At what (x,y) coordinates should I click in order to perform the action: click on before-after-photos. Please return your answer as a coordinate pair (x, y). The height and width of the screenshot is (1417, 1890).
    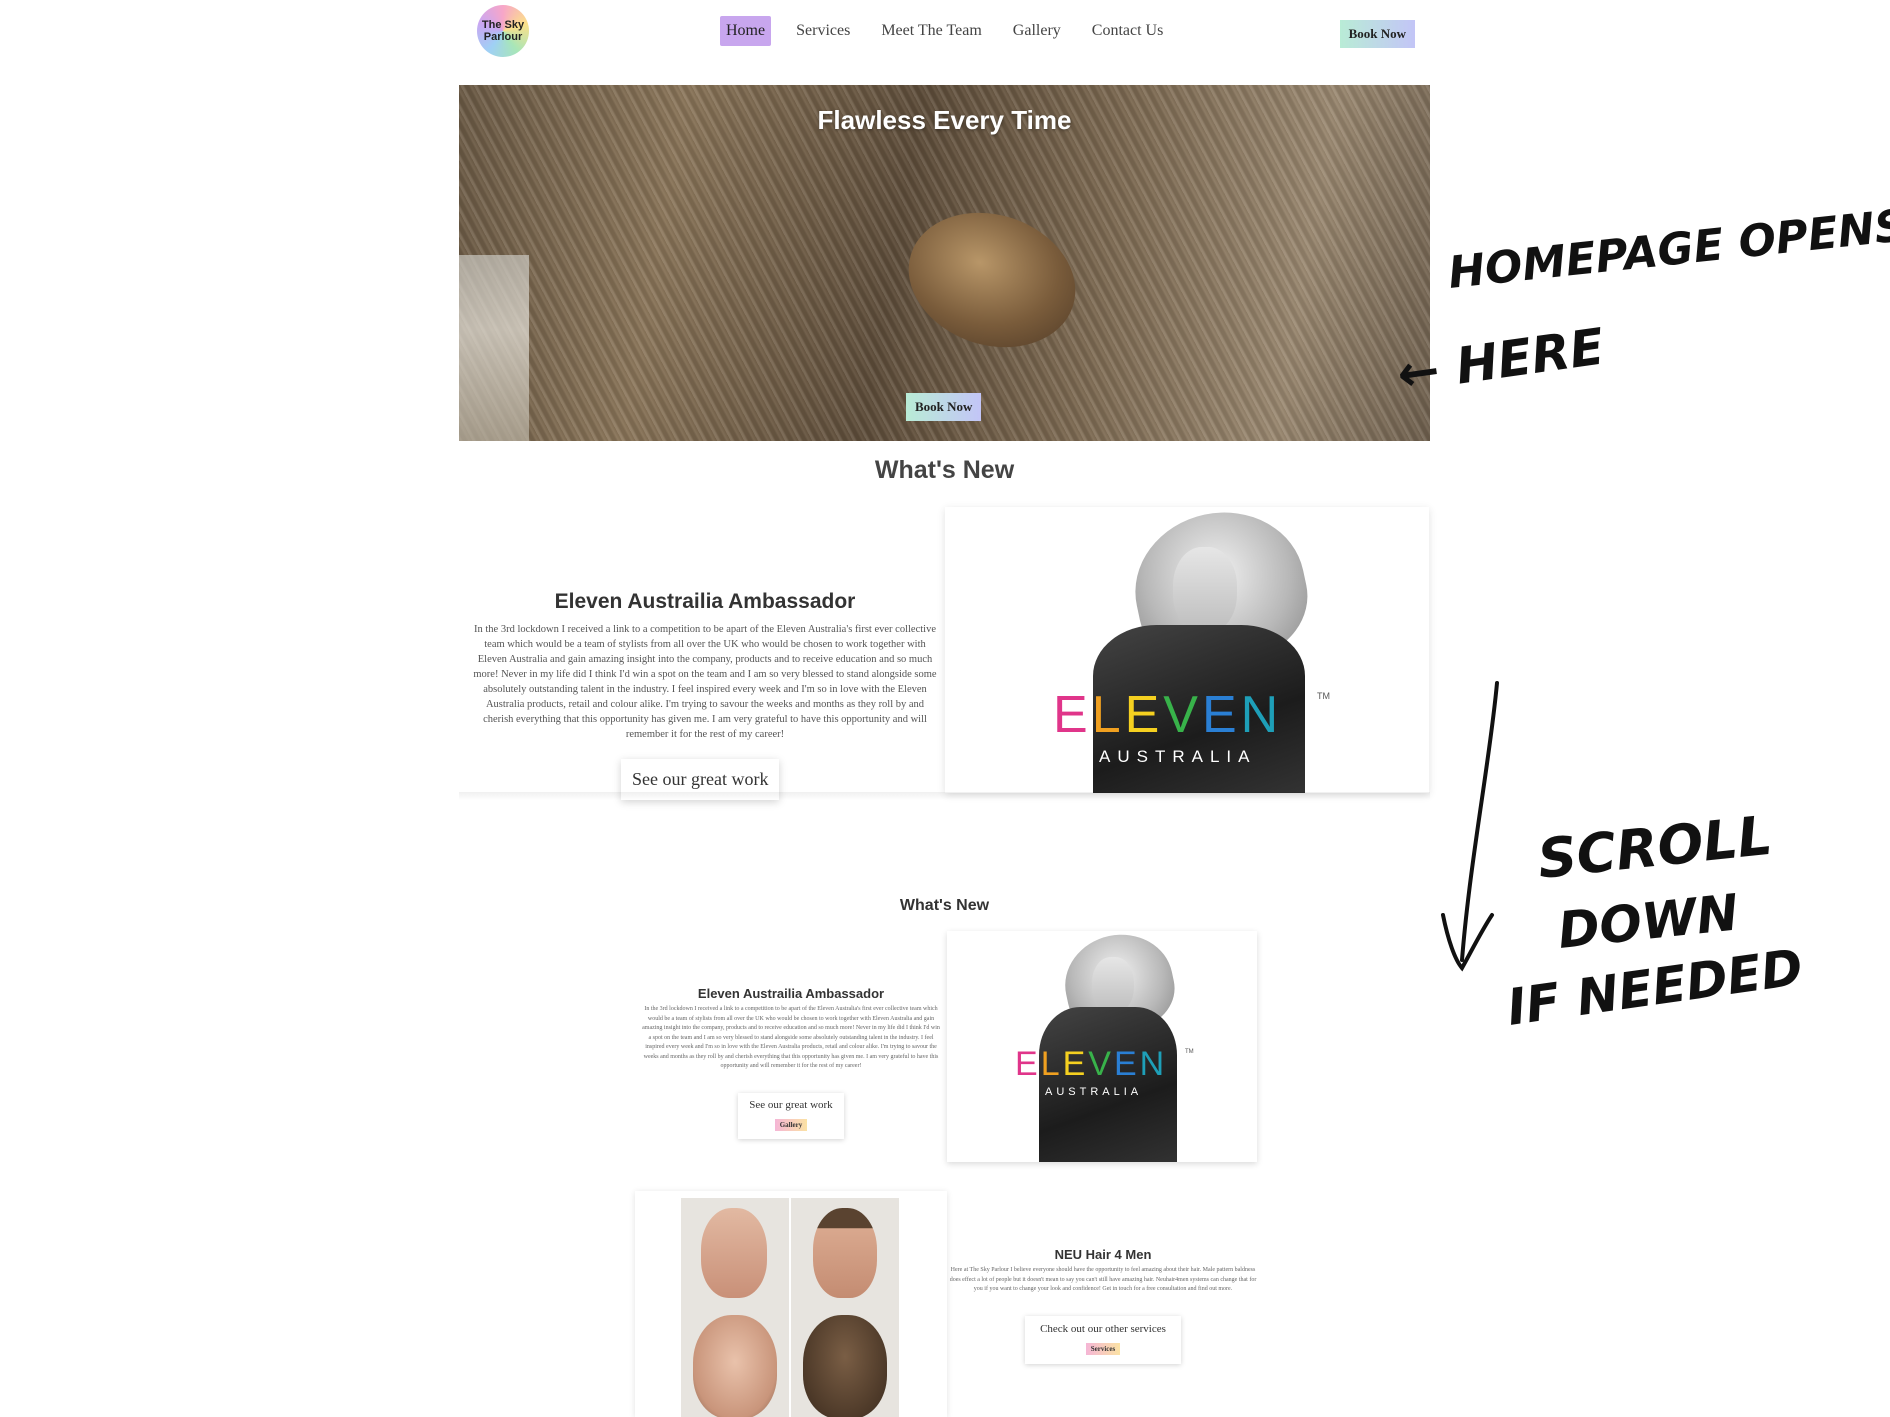
    Looking at the image, I should click on (791, 1304).